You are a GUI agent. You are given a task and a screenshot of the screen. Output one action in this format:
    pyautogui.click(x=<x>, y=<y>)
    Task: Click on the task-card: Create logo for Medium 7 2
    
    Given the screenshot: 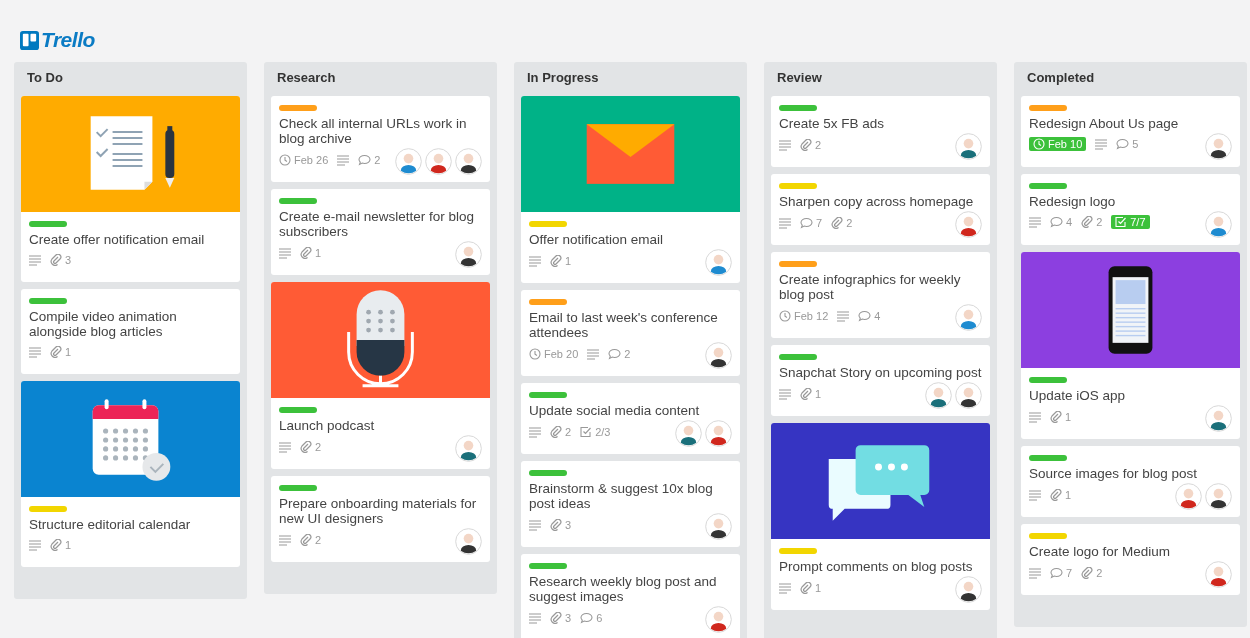 What is the action you would take?
    pyautogui.click(x=1130, y=559)
    